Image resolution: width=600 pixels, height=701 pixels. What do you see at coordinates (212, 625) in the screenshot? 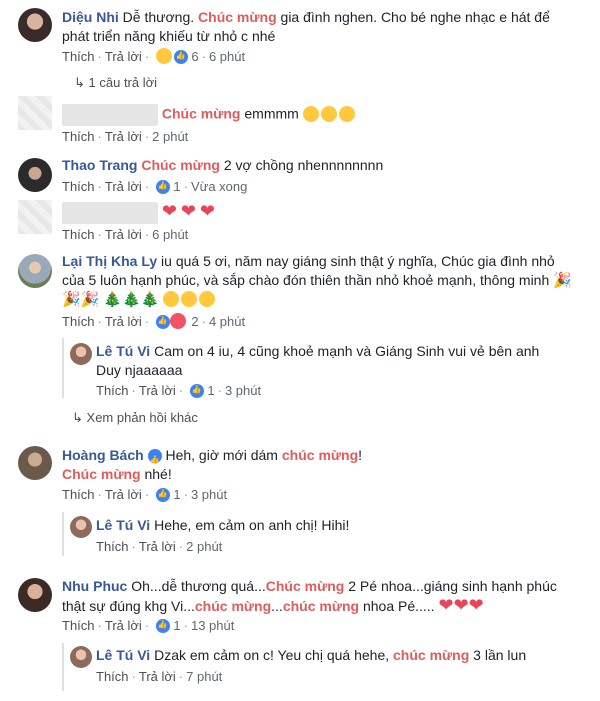
I see `timestamp: 13 phút` at bounding box center [212, 625].